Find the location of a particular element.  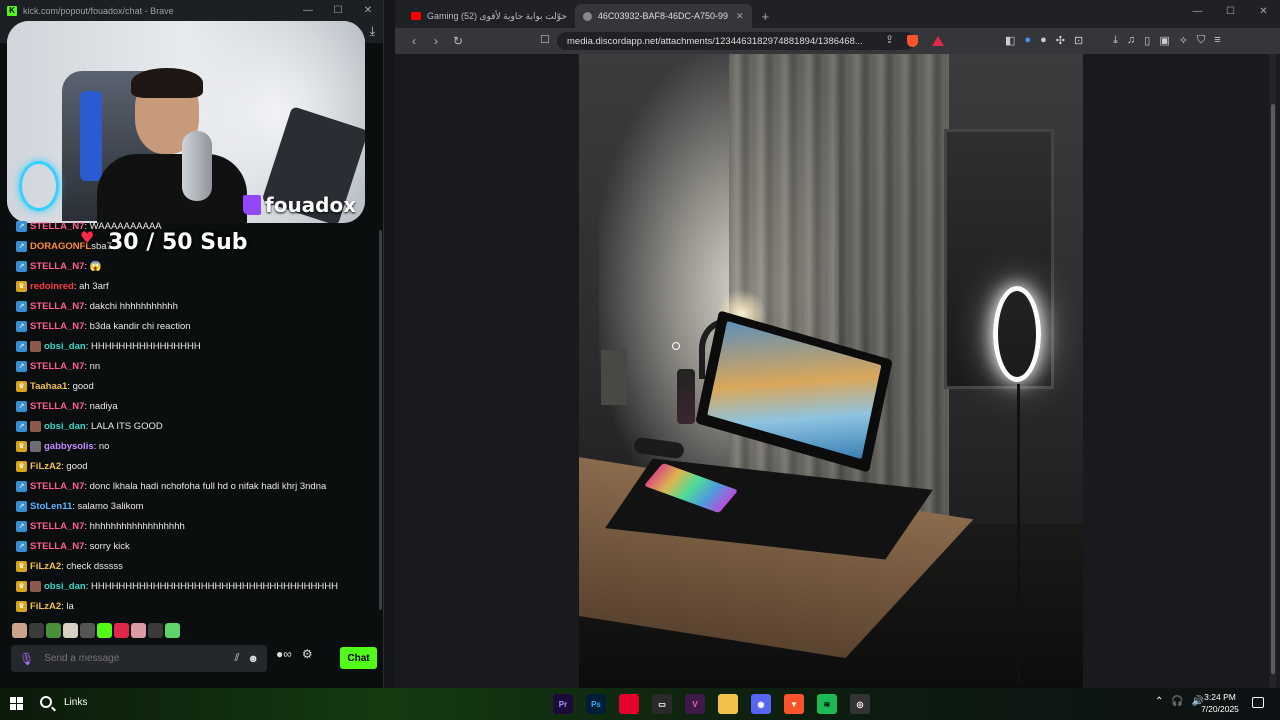

taskbar-app-icon: ▼ is located at coordinates (794, 704).